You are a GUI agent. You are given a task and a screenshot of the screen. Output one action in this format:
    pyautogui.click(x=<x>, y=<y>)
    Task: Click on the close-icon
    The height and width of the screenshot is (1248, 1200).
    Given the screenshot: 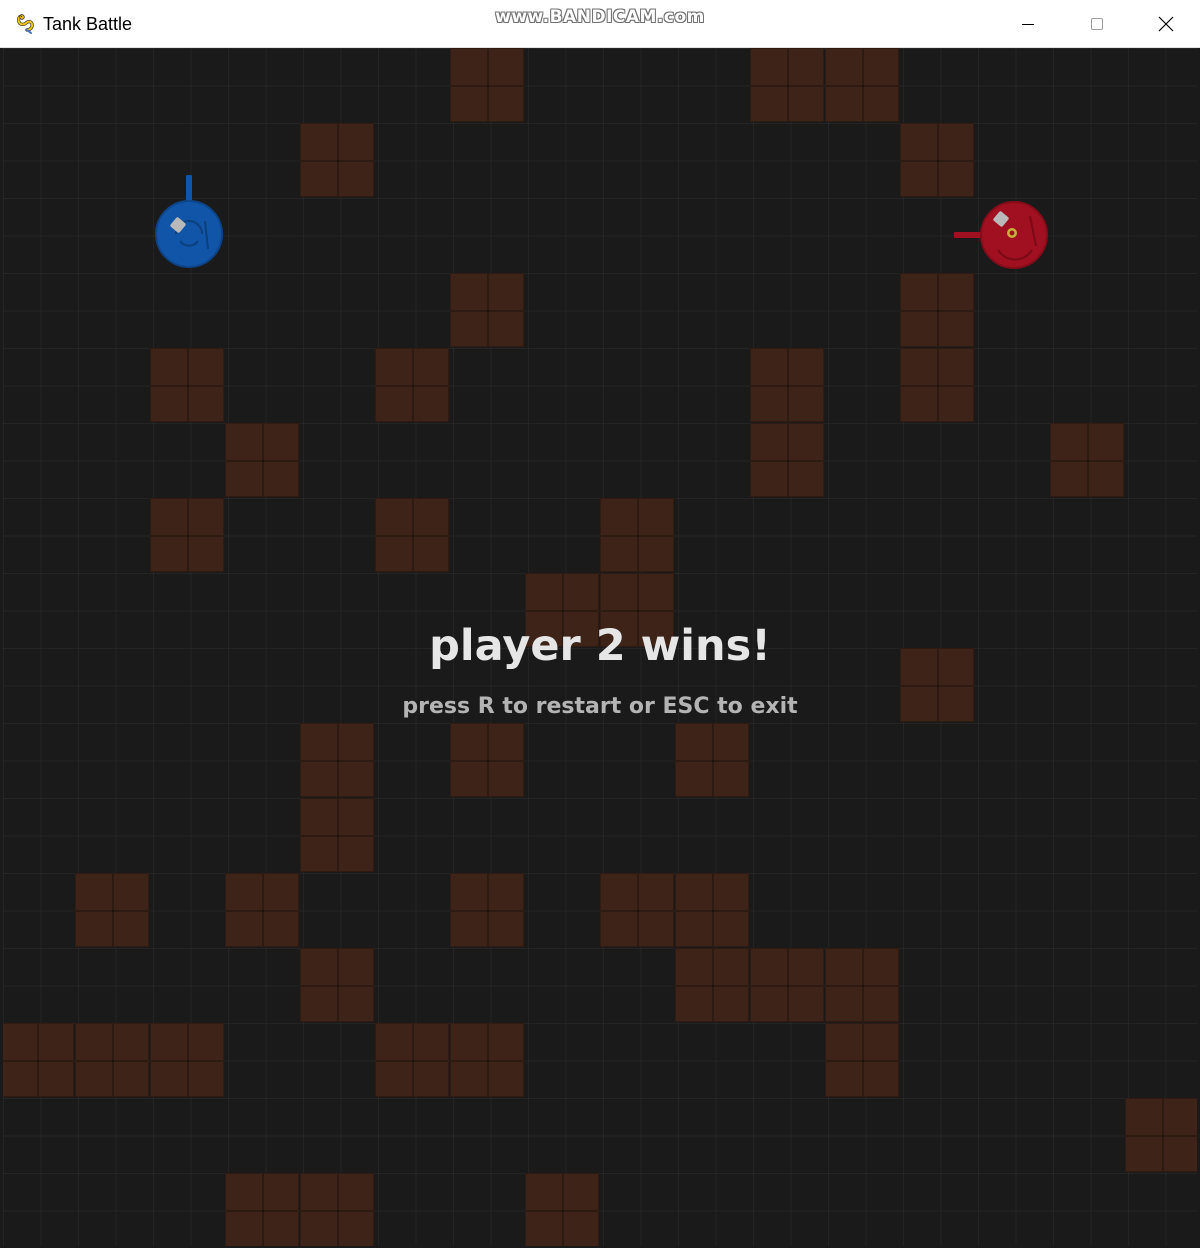 What is the action you would take?
    pyautogui.click(x=1165, y=24)
    